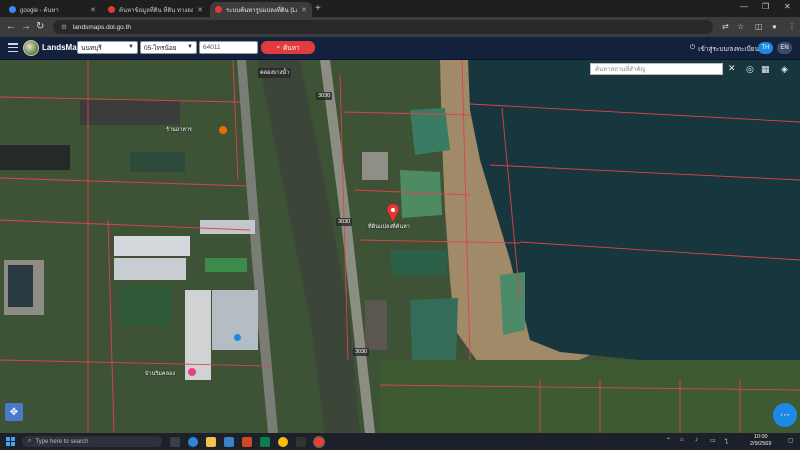 The height and width of the screenshot is (450, 800). I want to click on bookmark-star-icon: ☆, so click(740, 26).